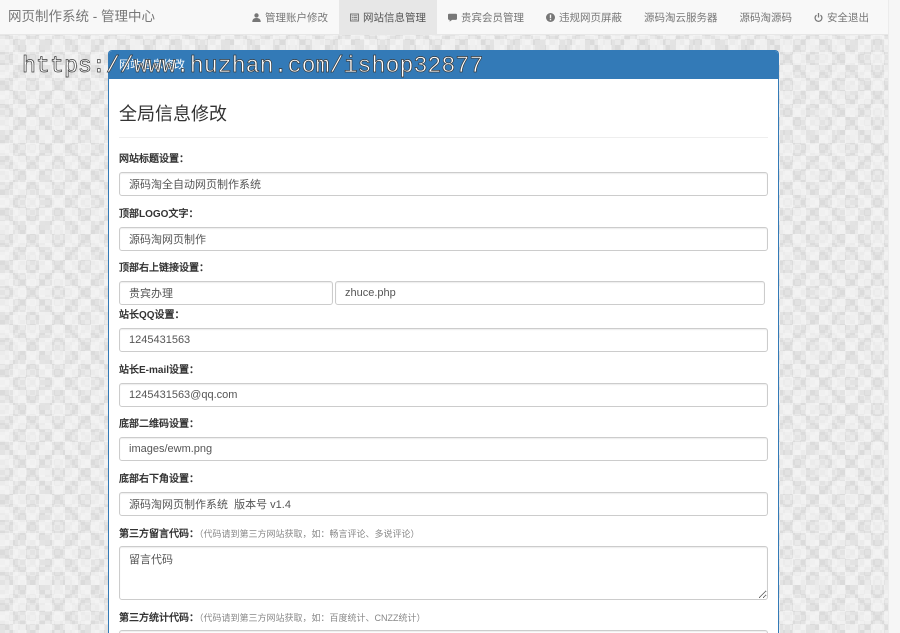  Describe the element at coordinates (159, 479) in the screenshot. I see `footer-right-label: 底部右下角设置：` at that location.